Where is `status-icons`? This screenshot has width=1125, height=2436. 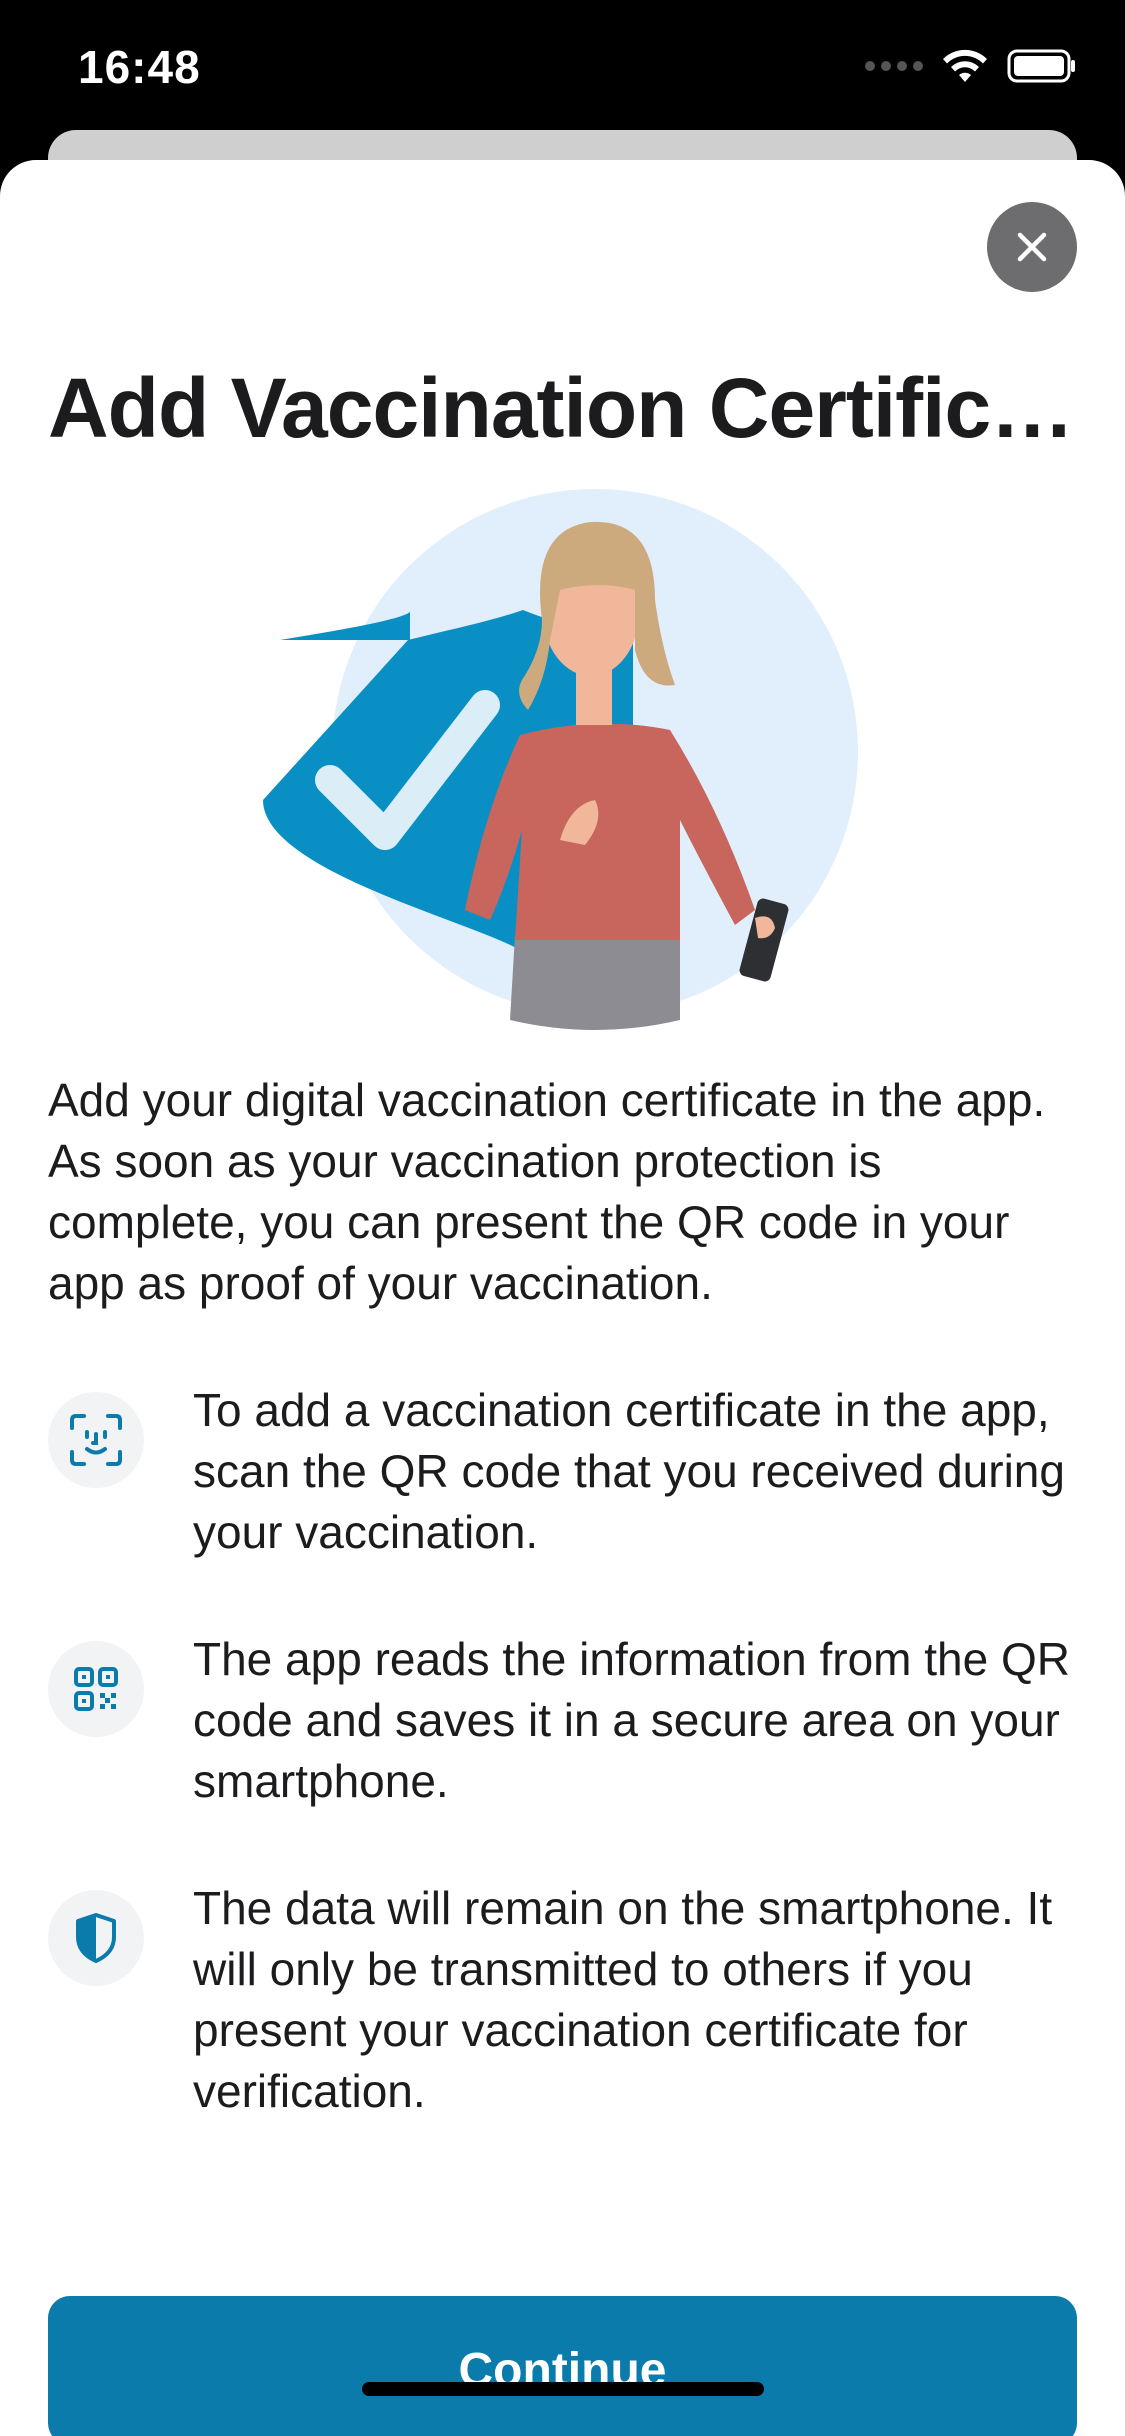 status-icons is located at coordinates (971, 66).